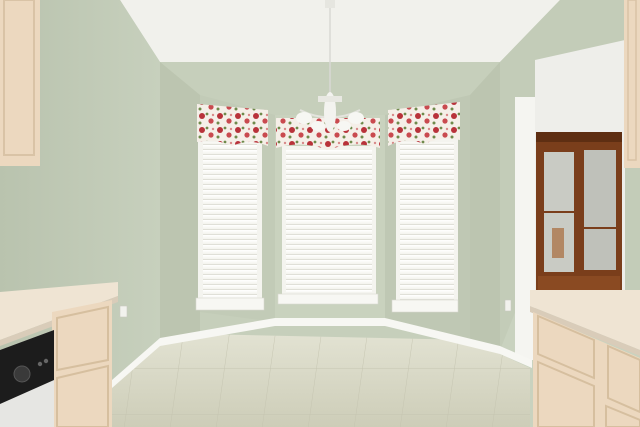  Describe the element at coordinates (20, 83) in the screenshot. I see `upper-cabinet` at that location.